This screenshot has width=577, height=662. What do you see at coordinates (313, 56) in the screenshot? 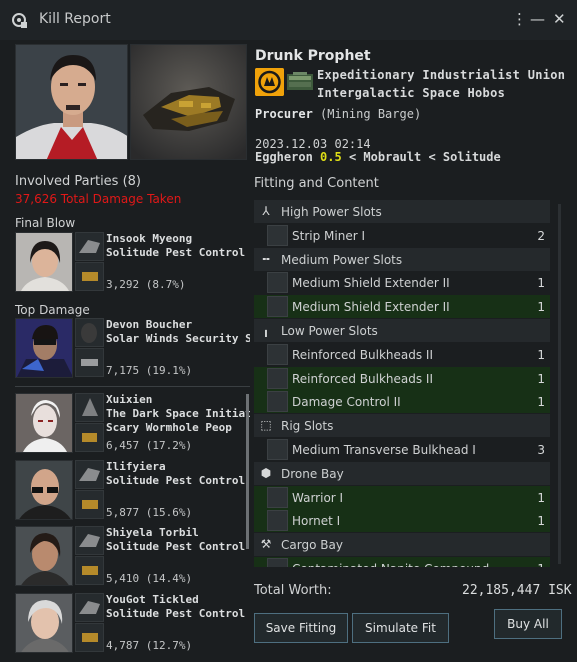
I see `victim-name: Drunk Prophet` at bounding box center [313, 56].